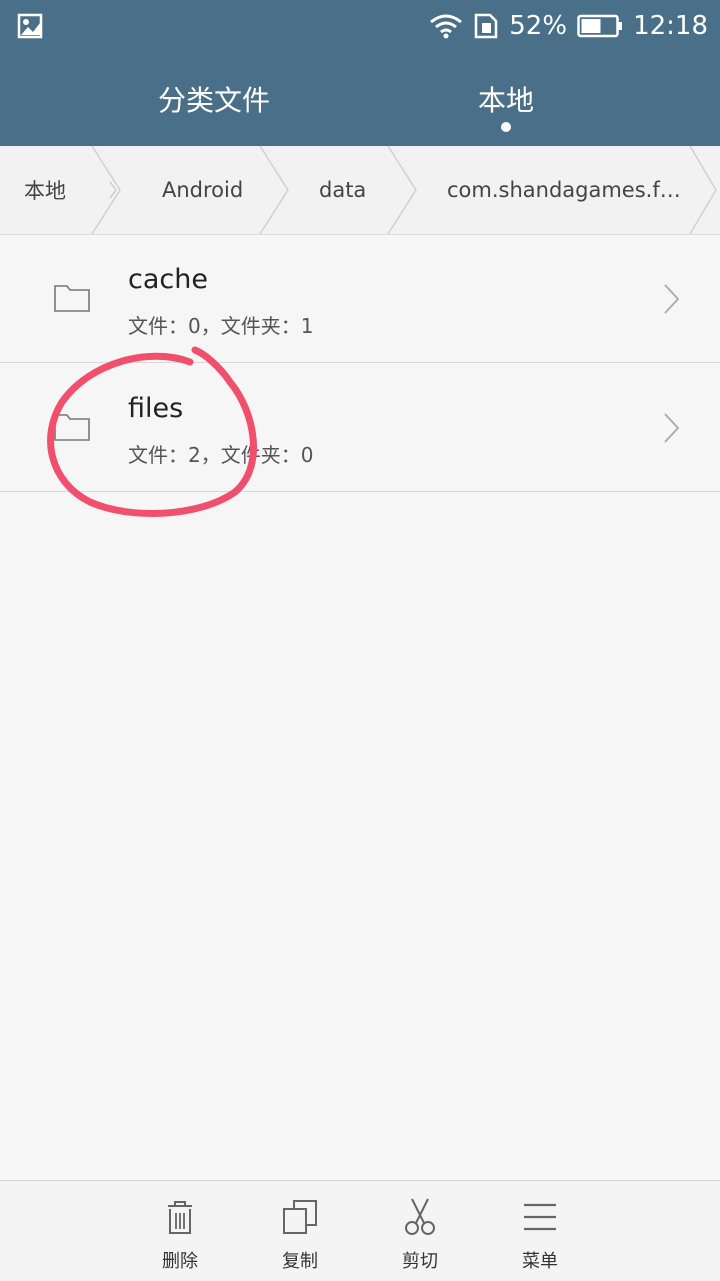 The width and height of the screenshot is (720, 1281). What do you see at coordinates (30, 26) in the screenshot?
I see `image-notification-icon` at bounding box center [30, 26].